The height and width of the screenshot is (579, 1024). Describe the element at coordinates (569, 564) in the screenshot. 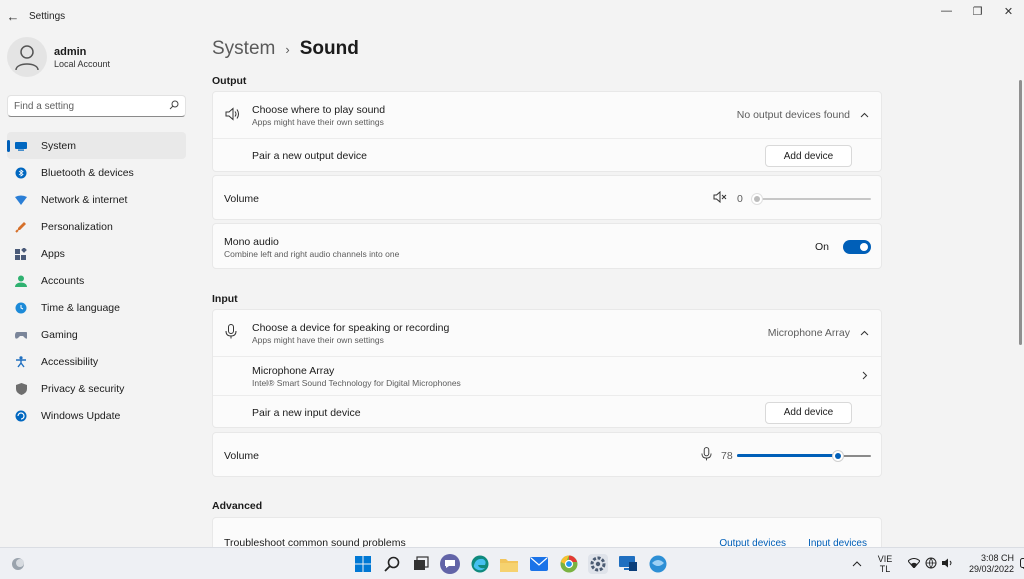

I see `chrome-browser-icon` at that location.